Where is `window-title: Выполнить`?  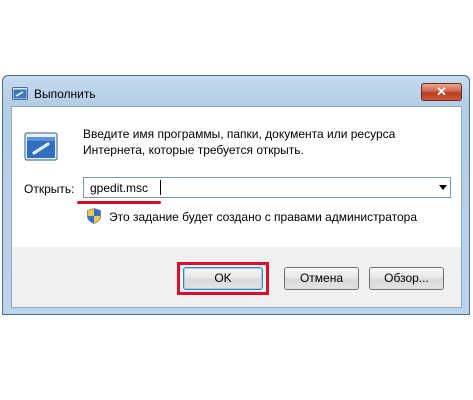
window-title: Выполнить is located at coordinates (65, 94).